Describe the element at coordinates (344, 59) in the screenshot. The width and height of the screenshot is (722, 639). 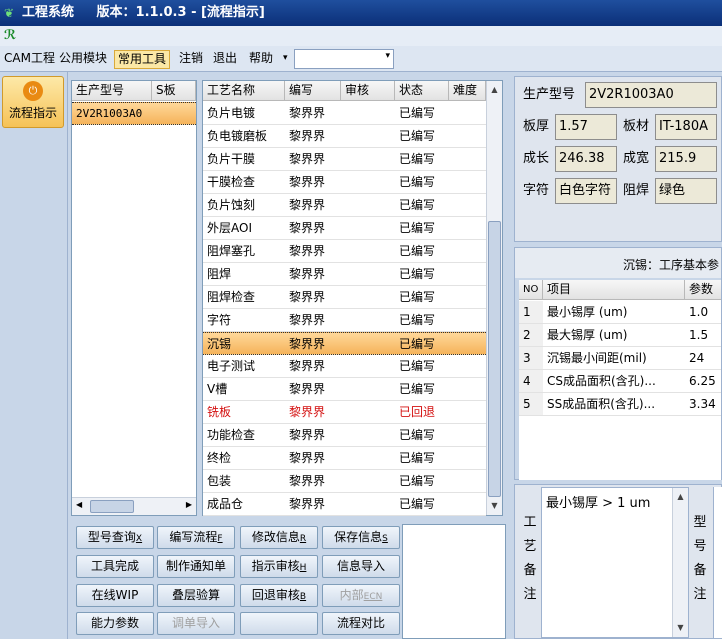
I see `menu-combo: ▾` at that location.